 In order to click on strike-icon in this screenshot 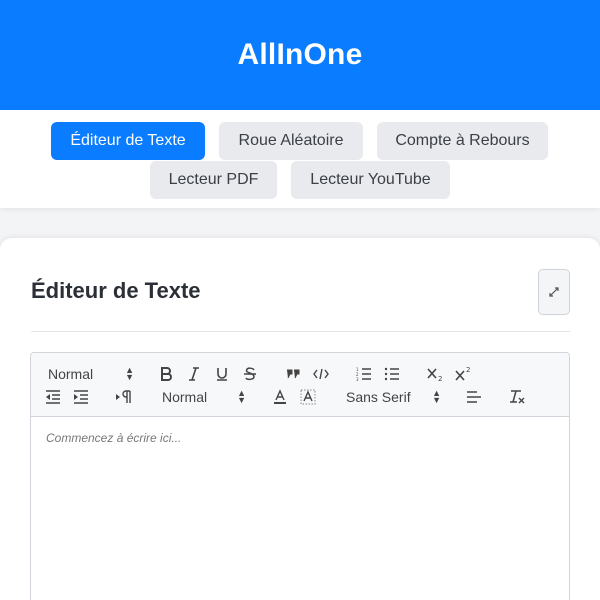, I will do `click(250, 374)`.